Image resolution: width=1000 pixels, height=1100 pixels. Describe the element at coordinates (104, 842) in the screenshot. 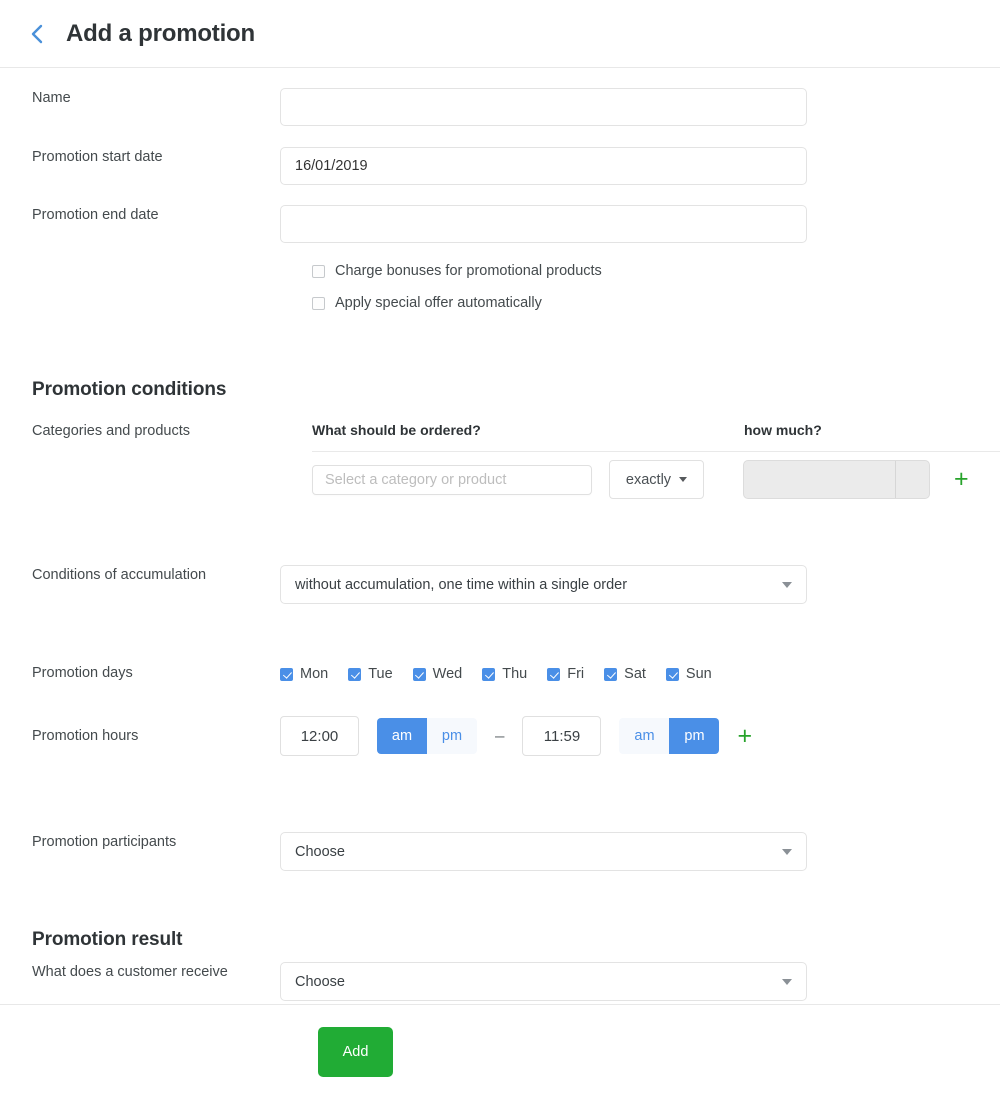

I see `participants-label: Promotion participants` at that location.